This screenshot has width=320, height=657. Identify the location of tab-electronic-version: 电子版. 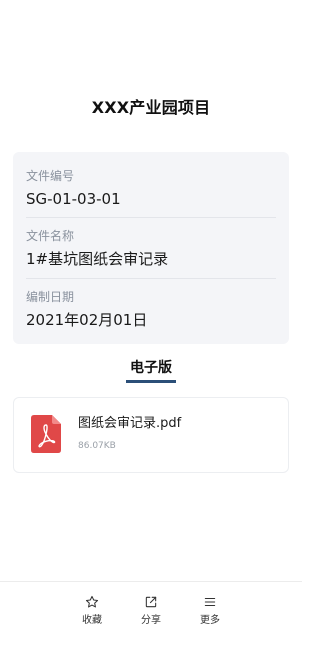
(151, 370).